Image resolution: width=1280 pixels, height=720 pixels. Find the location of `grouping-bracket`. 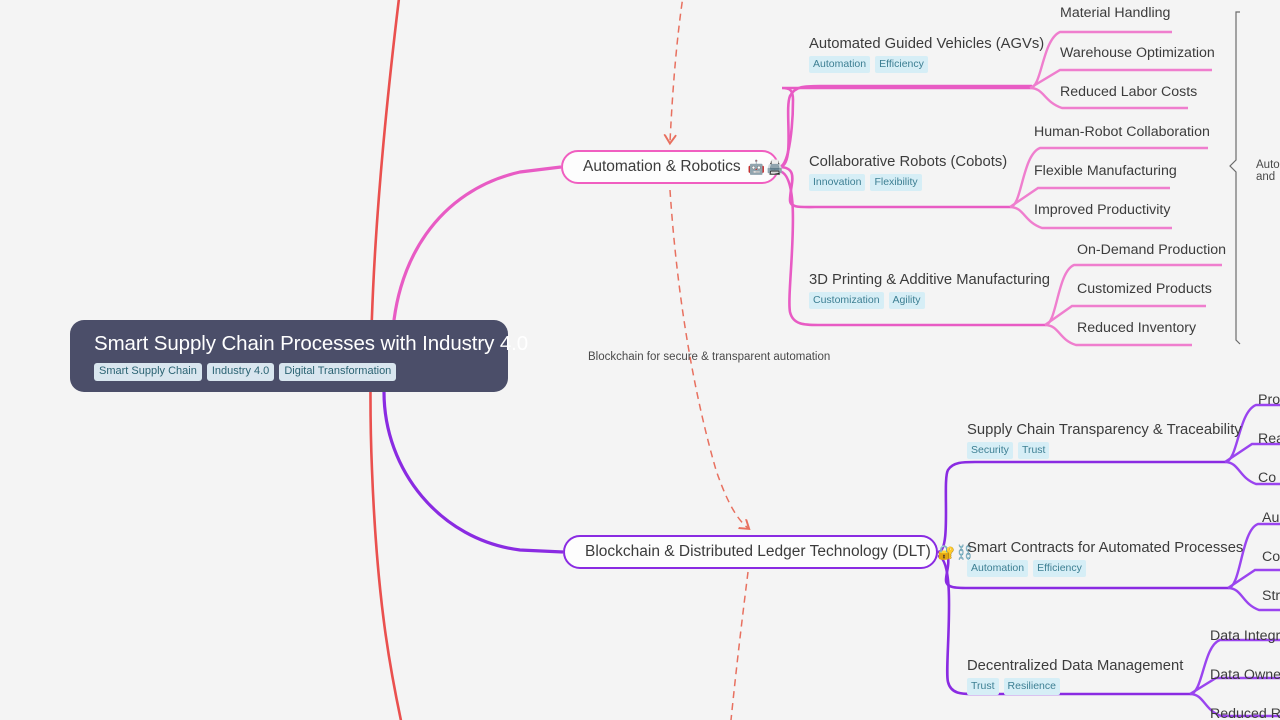

grouping-bracket is located at coordinates (1235, 178).